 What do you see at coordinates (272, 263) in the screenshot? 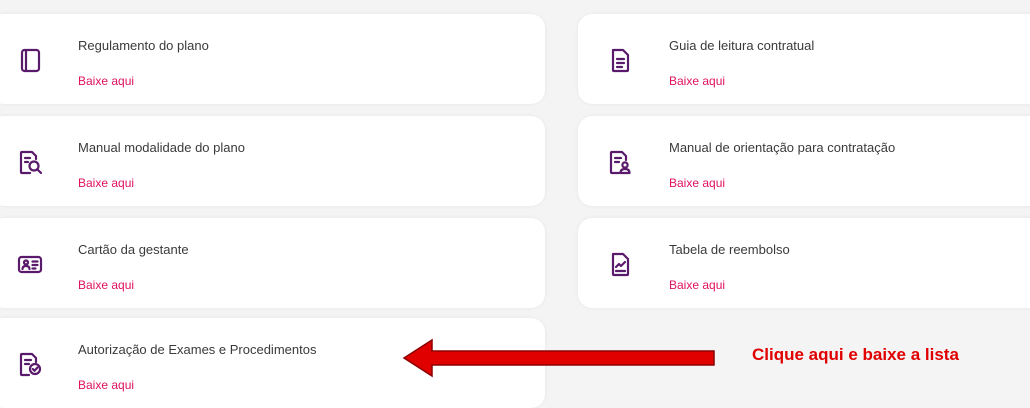
I see `card-cartao-da-gestante: Cartão da gestante Baixe aqui` at bounding box center [272, 263].